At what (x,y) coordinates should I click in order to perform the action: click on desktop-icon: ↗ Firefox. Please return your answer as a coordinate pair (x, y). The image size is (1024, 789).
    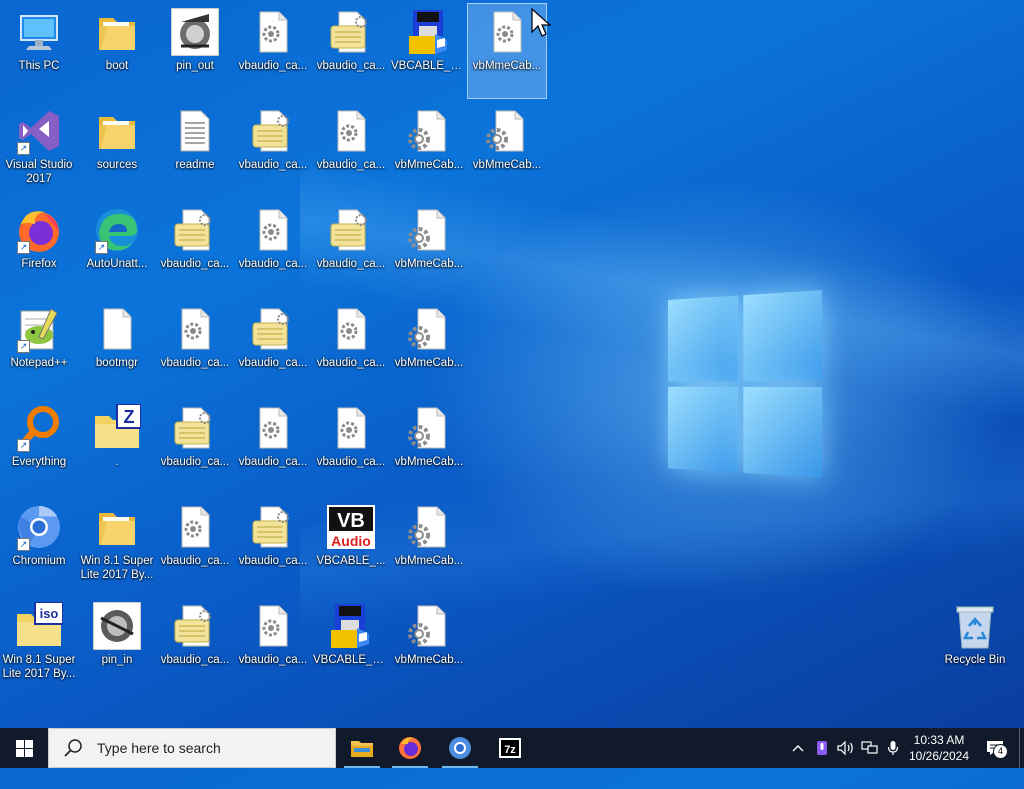
    Looking at the image, I should click on (39, 249).